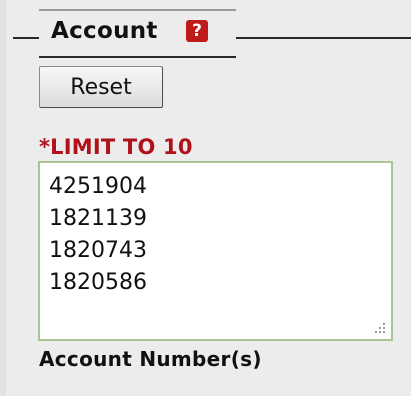 This screenshot has height=396, width=411. Describe the element at coordinates (116, 147) in the screenshot. I see `limit-notice: *LIMIT TO 10` at that location.